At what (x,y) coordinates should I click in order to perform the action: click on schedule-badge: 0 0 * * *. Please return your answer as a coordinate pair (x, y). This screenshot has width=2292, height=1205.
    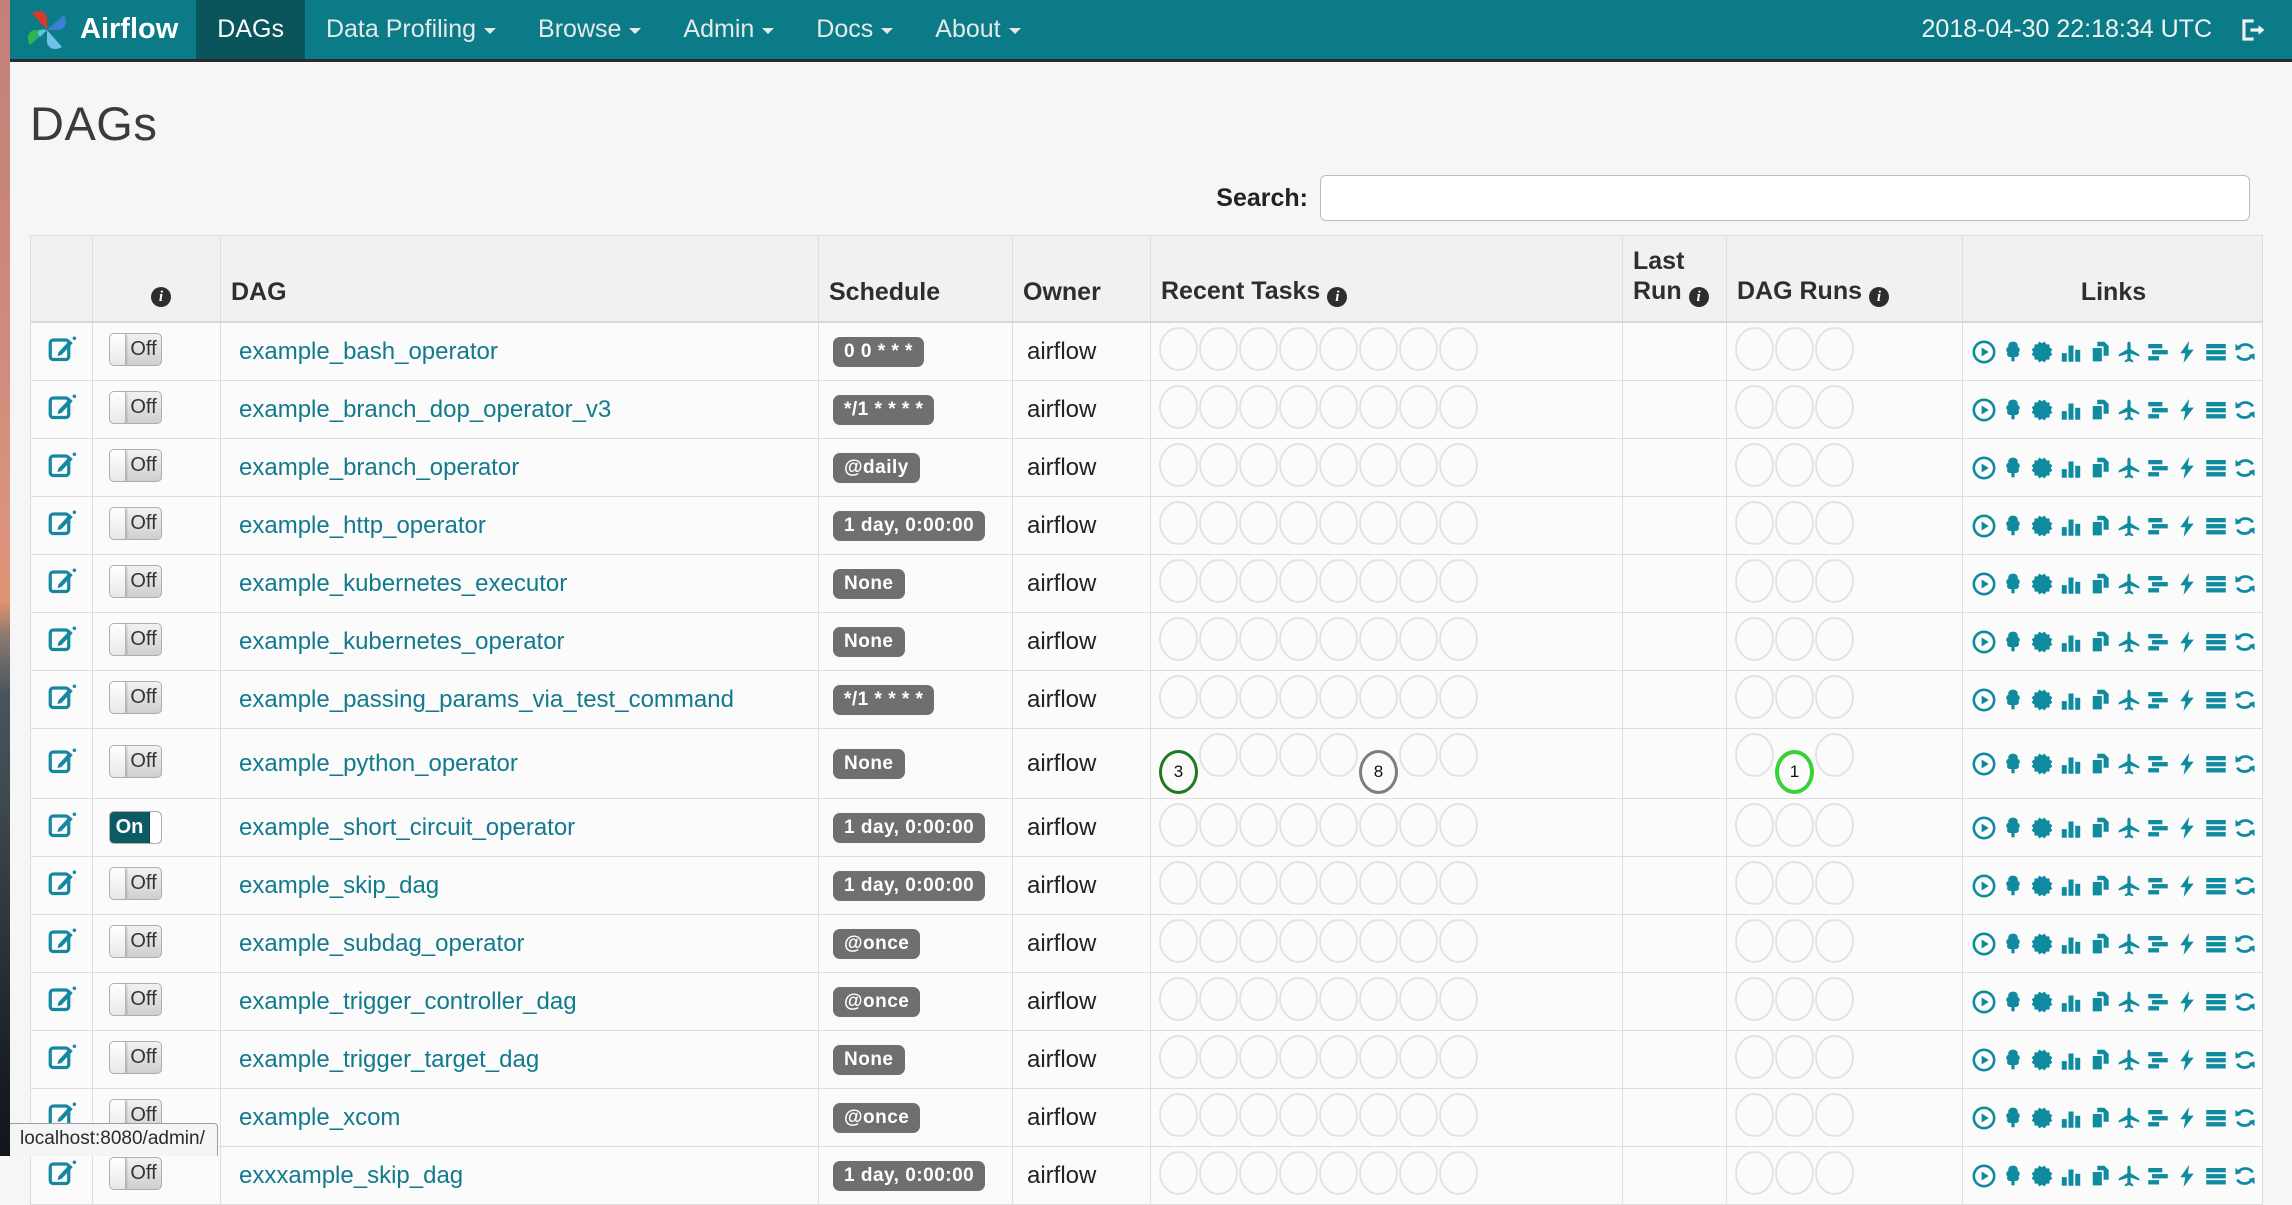
    Looking at the image, I should click on (878, 352).